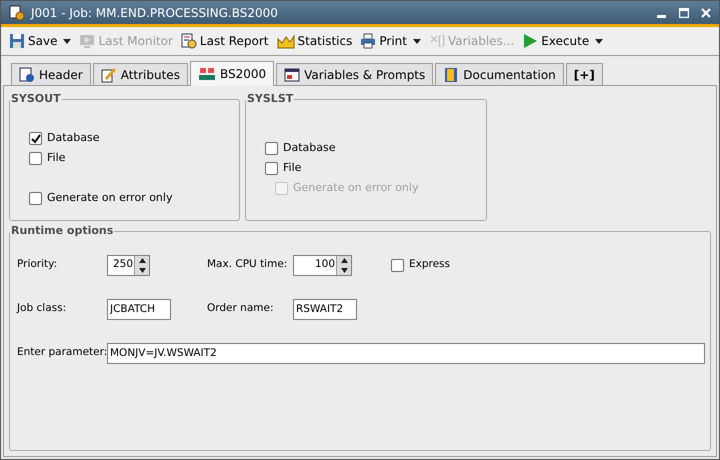 This screenshot has width=720, height=460. Describe the element at coordinates (87, 41) in the screenshot. I see `monitor-icon` at that location.